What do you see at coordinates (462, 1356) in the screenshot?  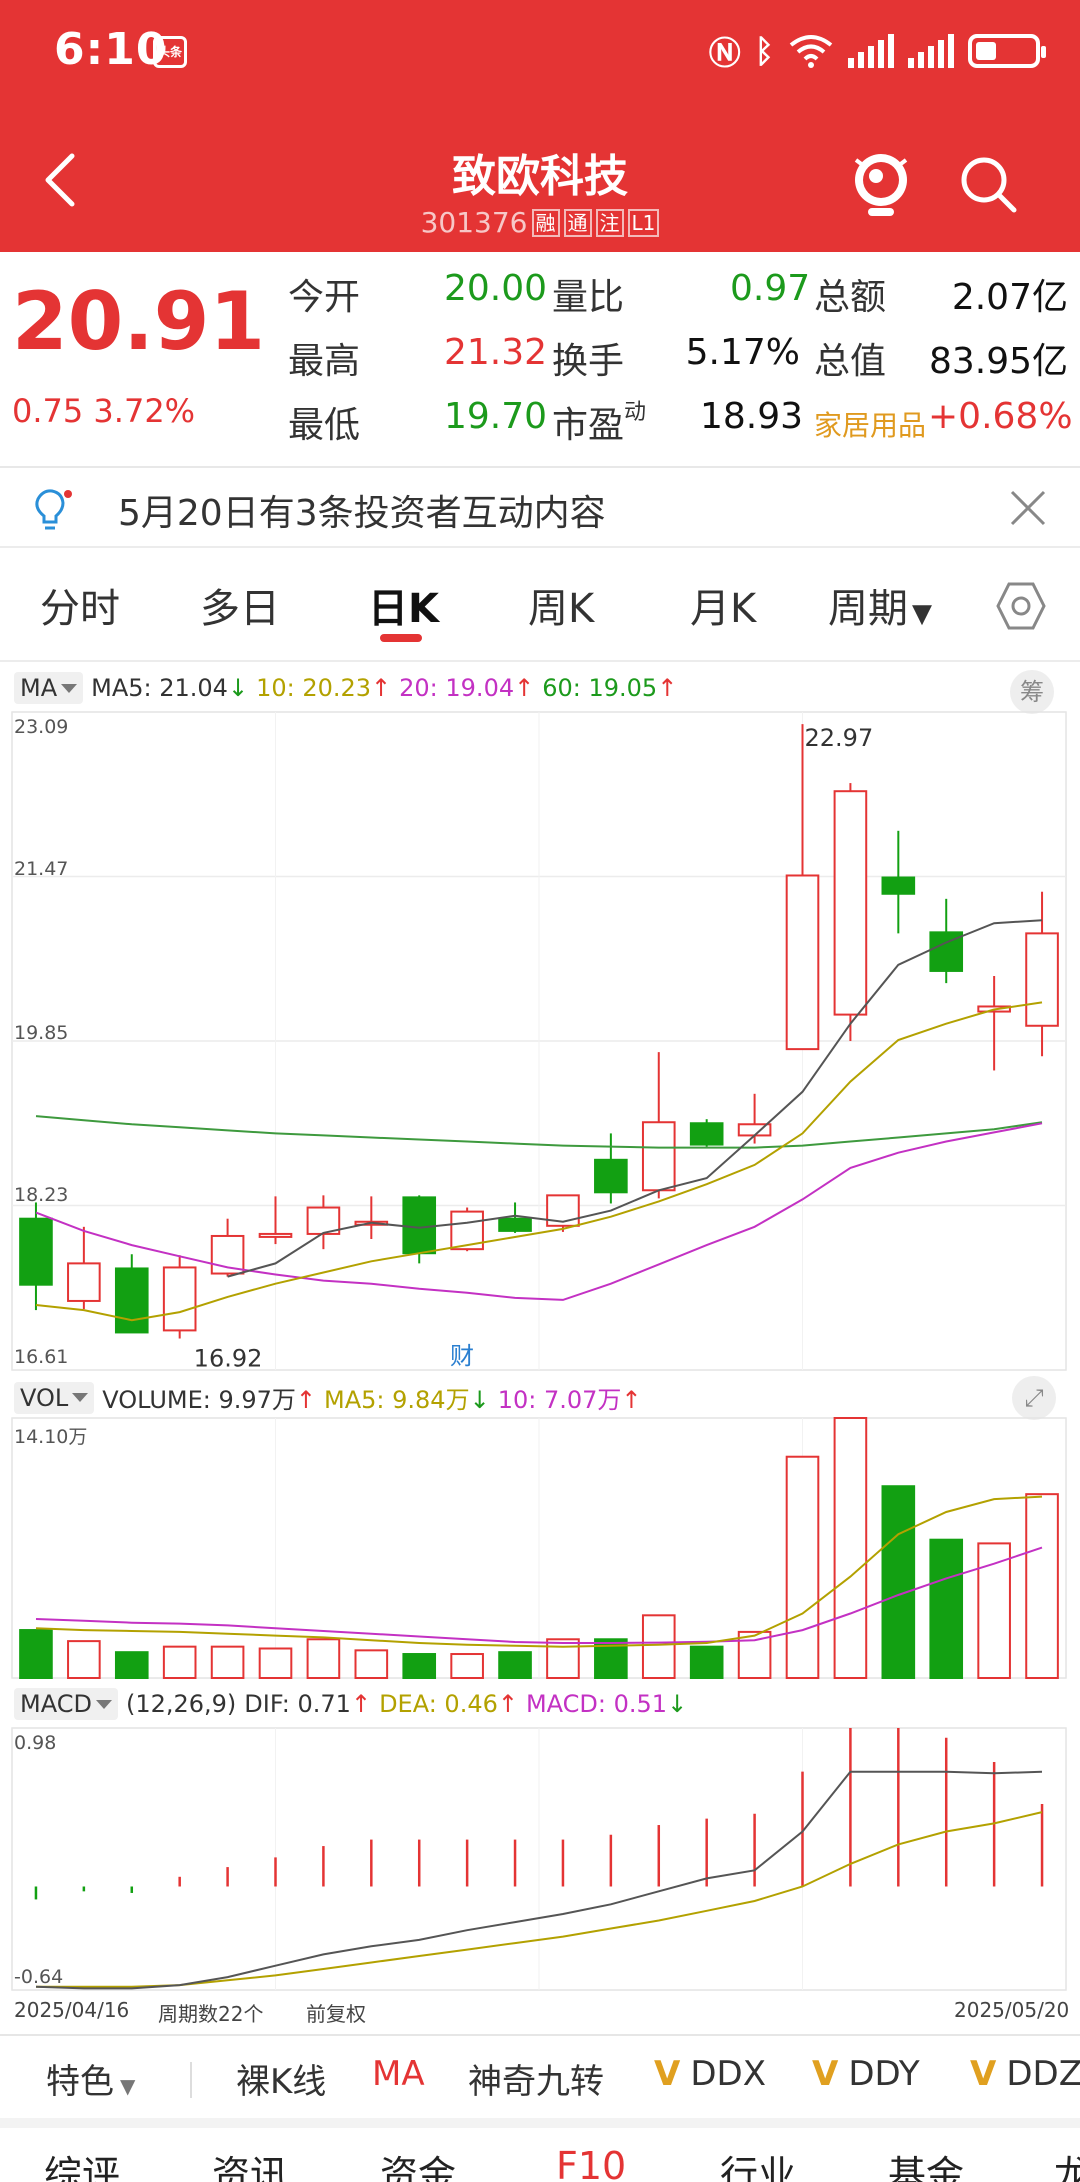 I see `finance-event-marker: 财` at bounding box center [462, 1356].